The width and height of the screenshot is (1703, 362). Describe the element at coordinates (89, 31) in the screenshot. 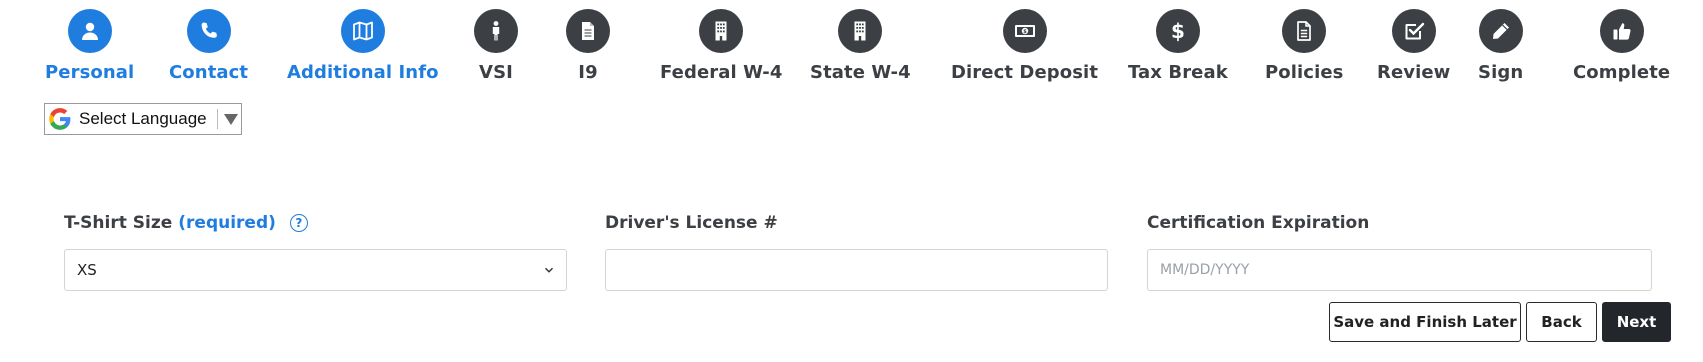

I see `user-icon` at that location.